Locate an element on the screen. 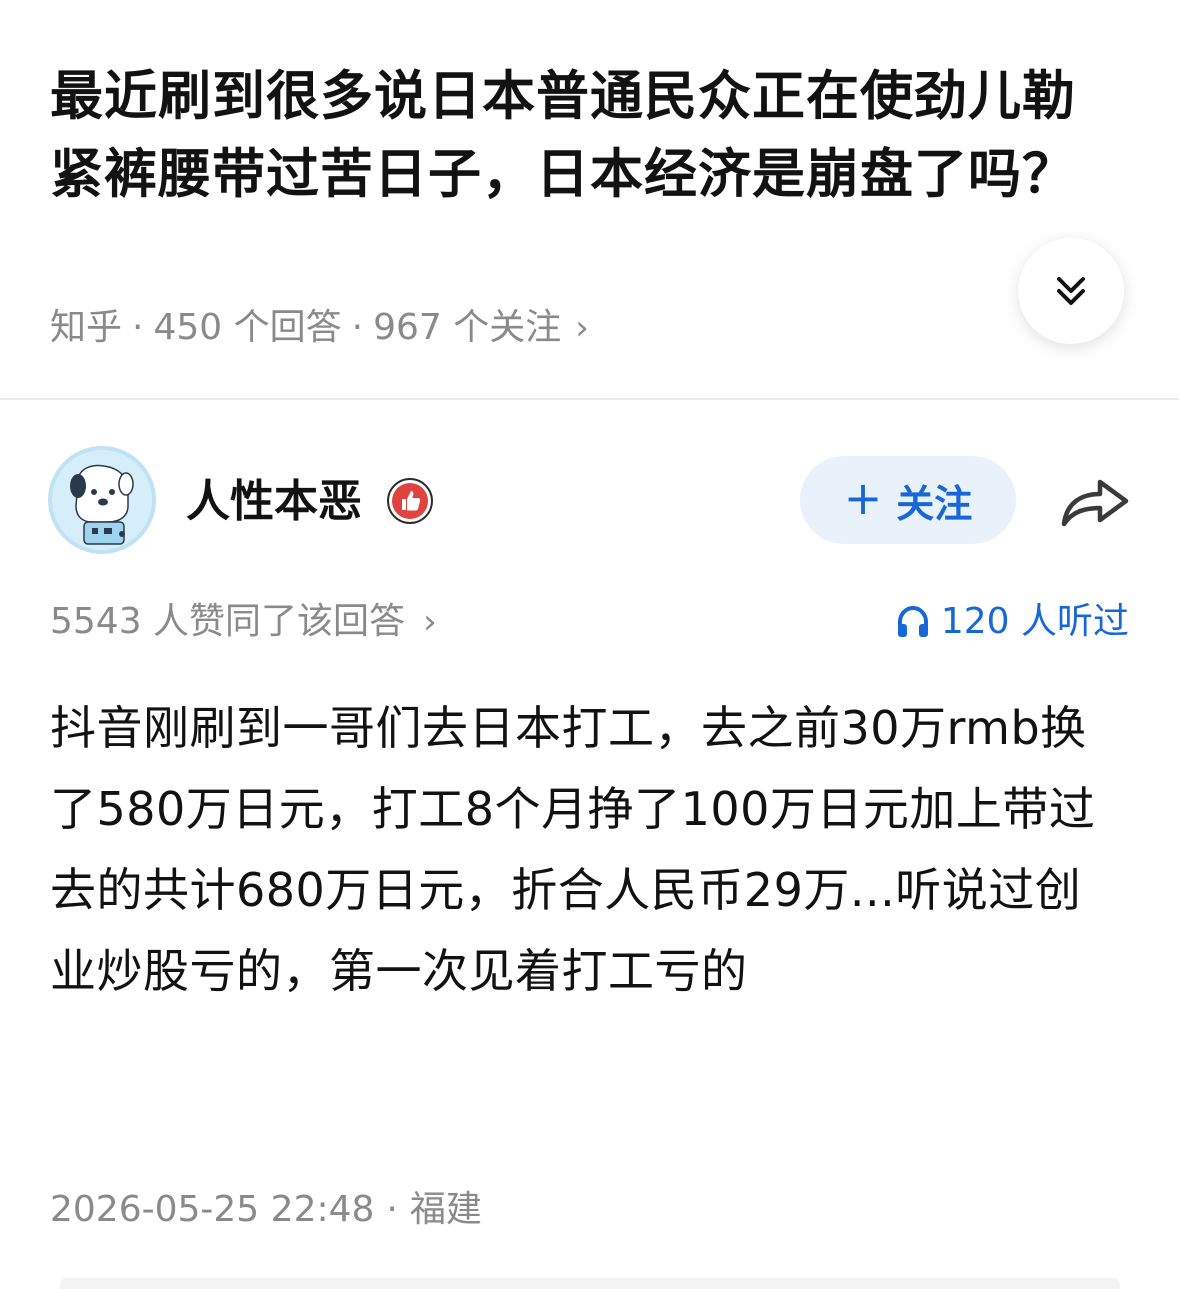 This screenshot has width=1179, height=1289. expand-button is located at coordinates (1071, 291).